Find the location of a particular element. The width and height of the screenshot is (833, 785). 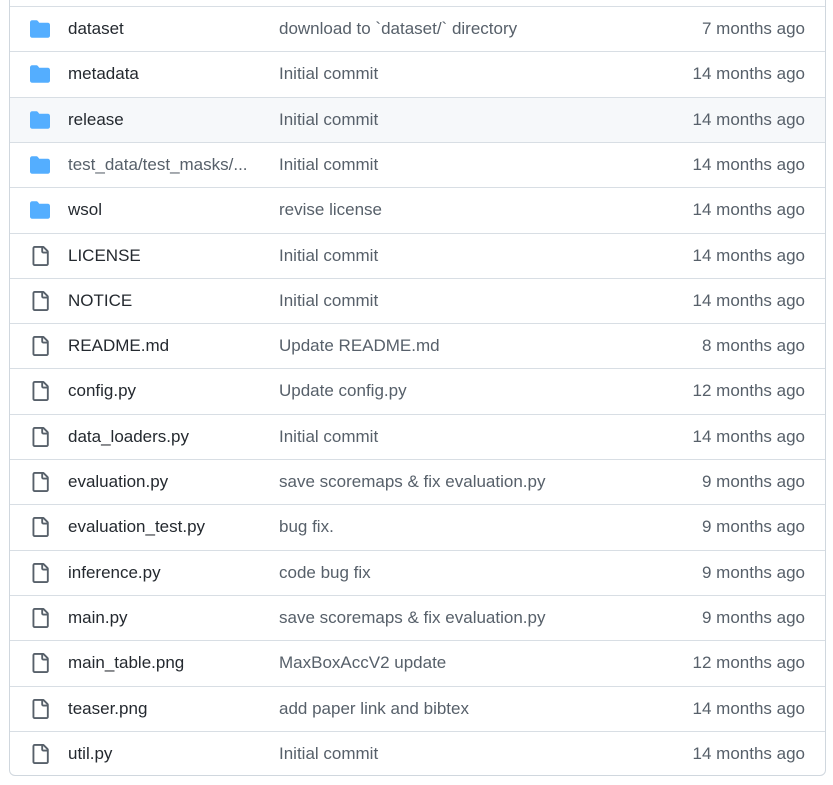

file-name-link: main_table.png is located at coordinates (163, 663).